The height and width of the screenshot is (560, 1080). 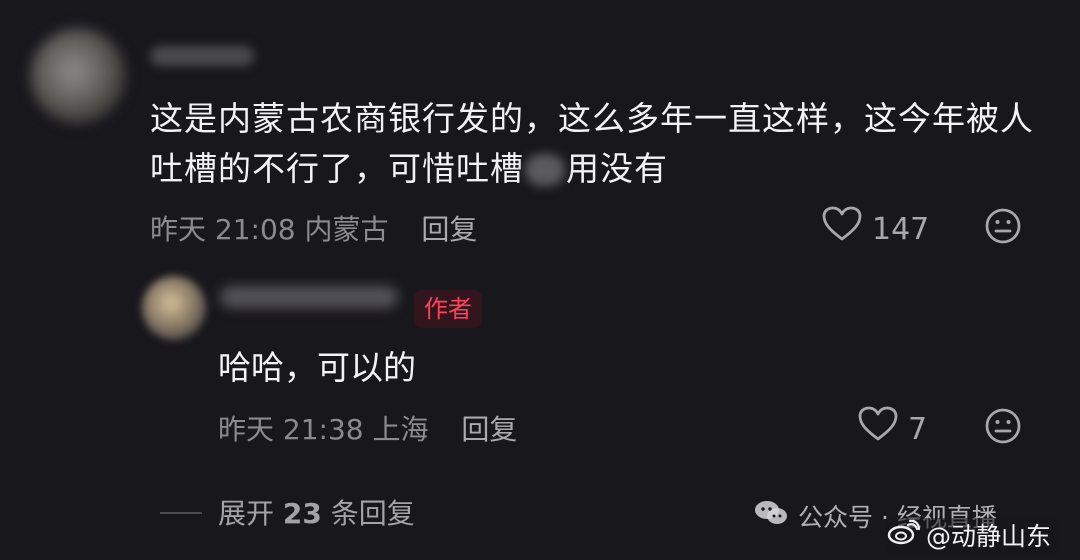 I want to click on reply-count: 23, so click(x=302, y=513).